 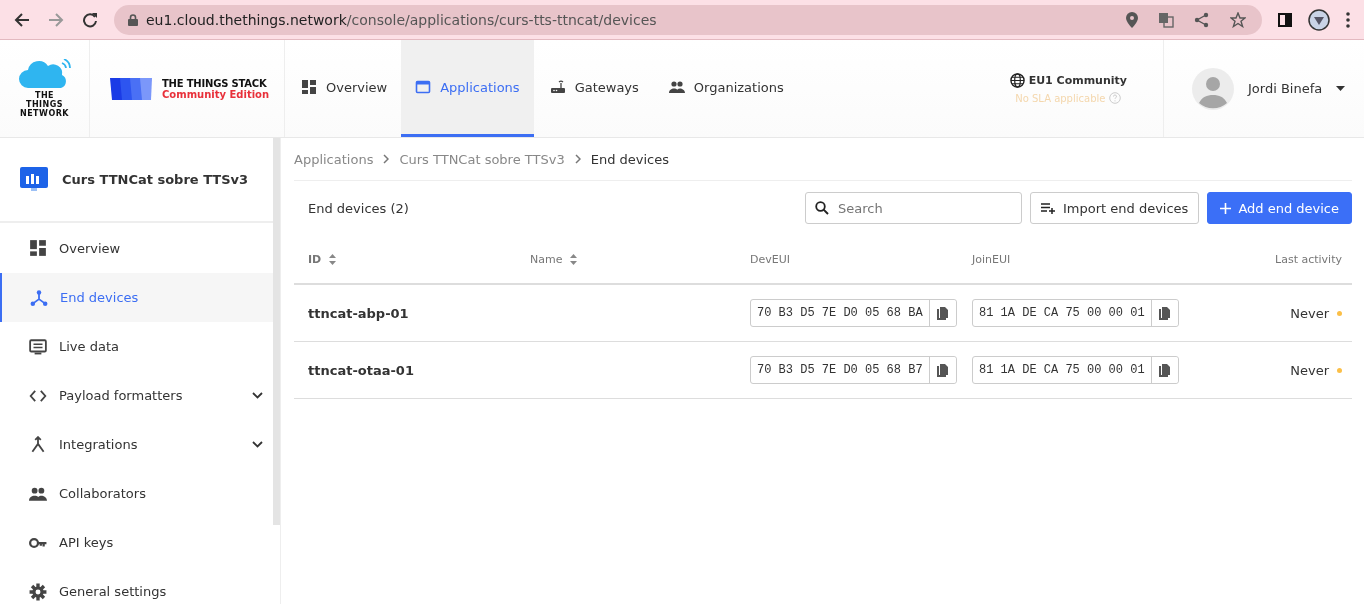 What do you see at coordinates (361, 370) in the screenshot?
I see `device-id: ttncat-otaa-01` at bounding box center [361, 370].